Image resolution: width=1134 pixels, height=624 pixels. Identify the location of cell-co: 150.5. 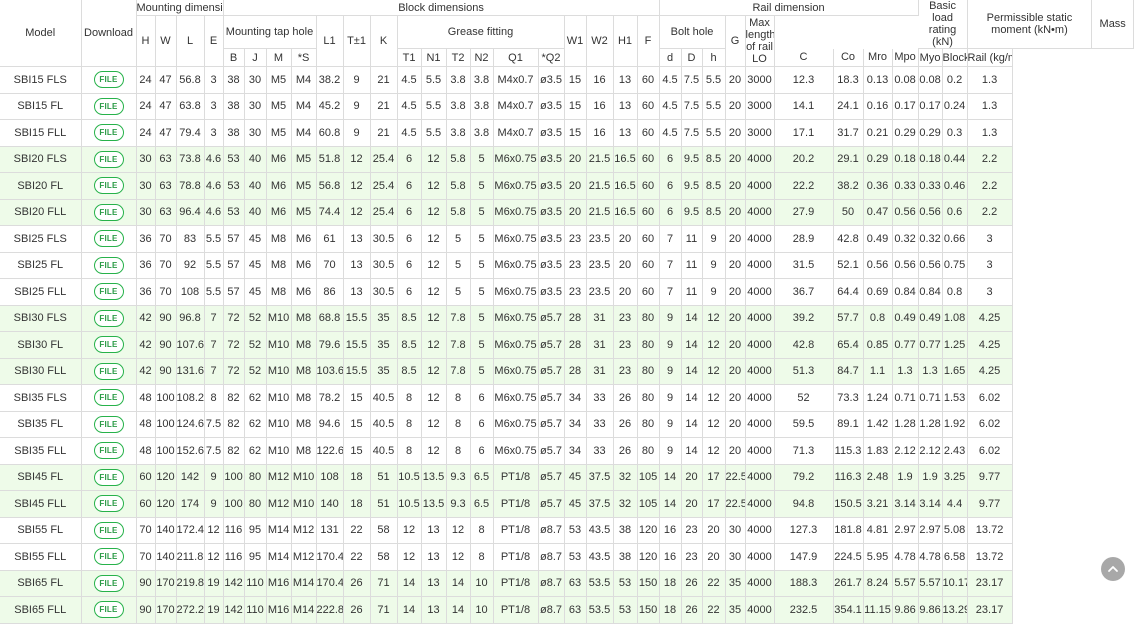
(848, 504).